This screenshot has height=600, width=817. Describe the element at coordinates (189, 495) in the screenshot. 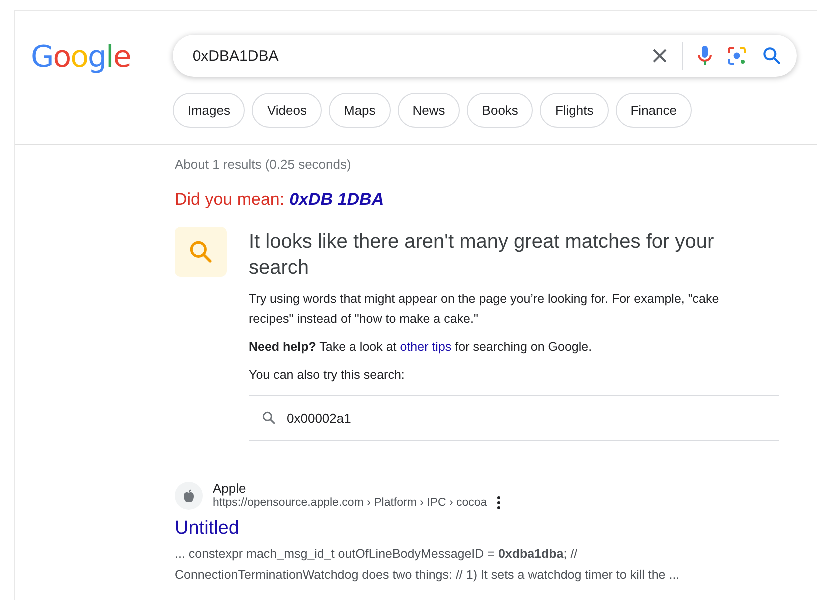

I see `apple-icon` at that location.